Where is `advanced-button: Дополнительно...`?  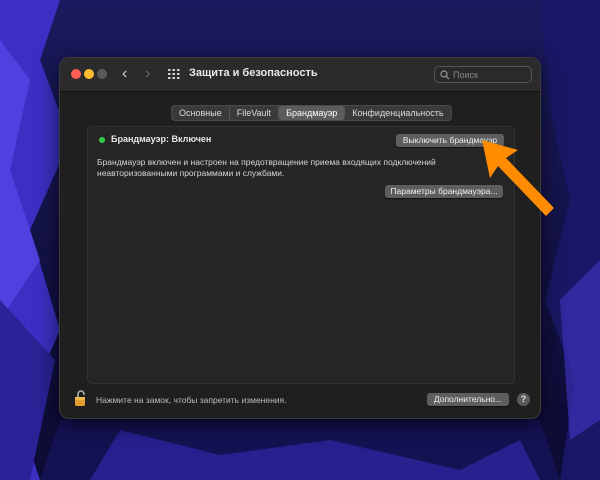
advanced-button: Дополнительно... is located at coordinates (468, 399).